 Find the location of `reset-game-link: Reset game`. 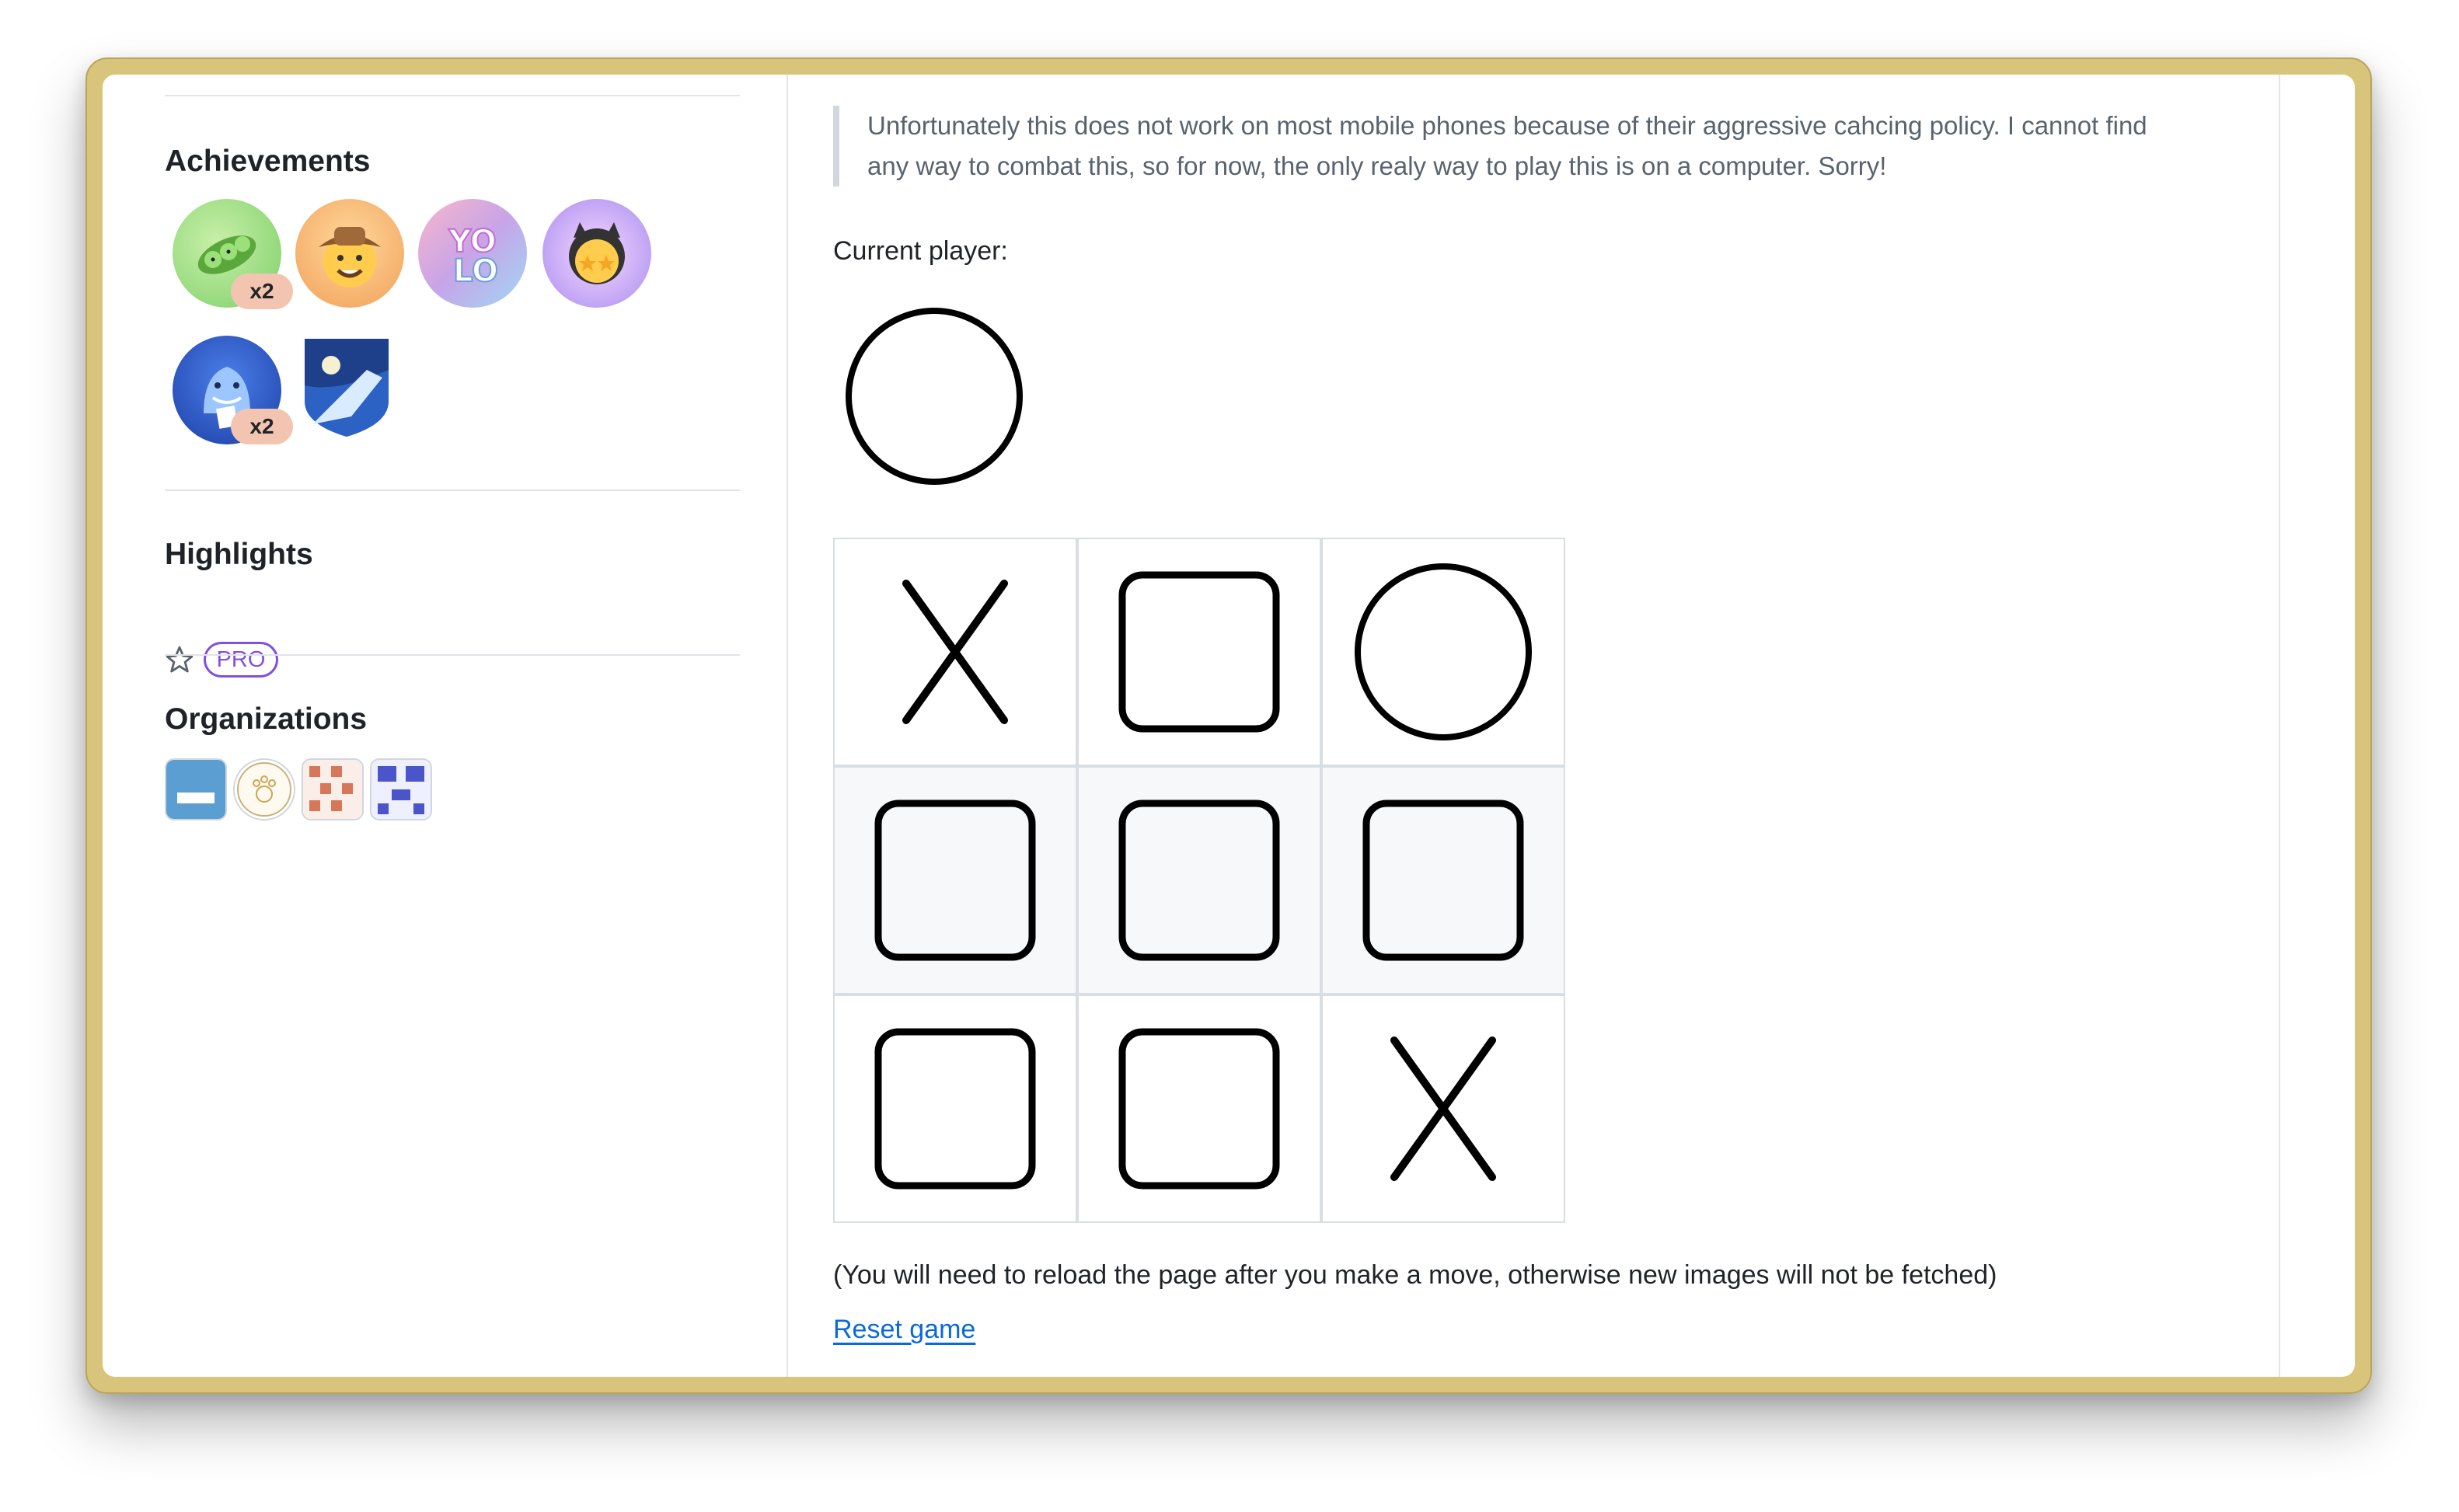

reset-game-link: Reset game is located at coordinates (904, 1330).